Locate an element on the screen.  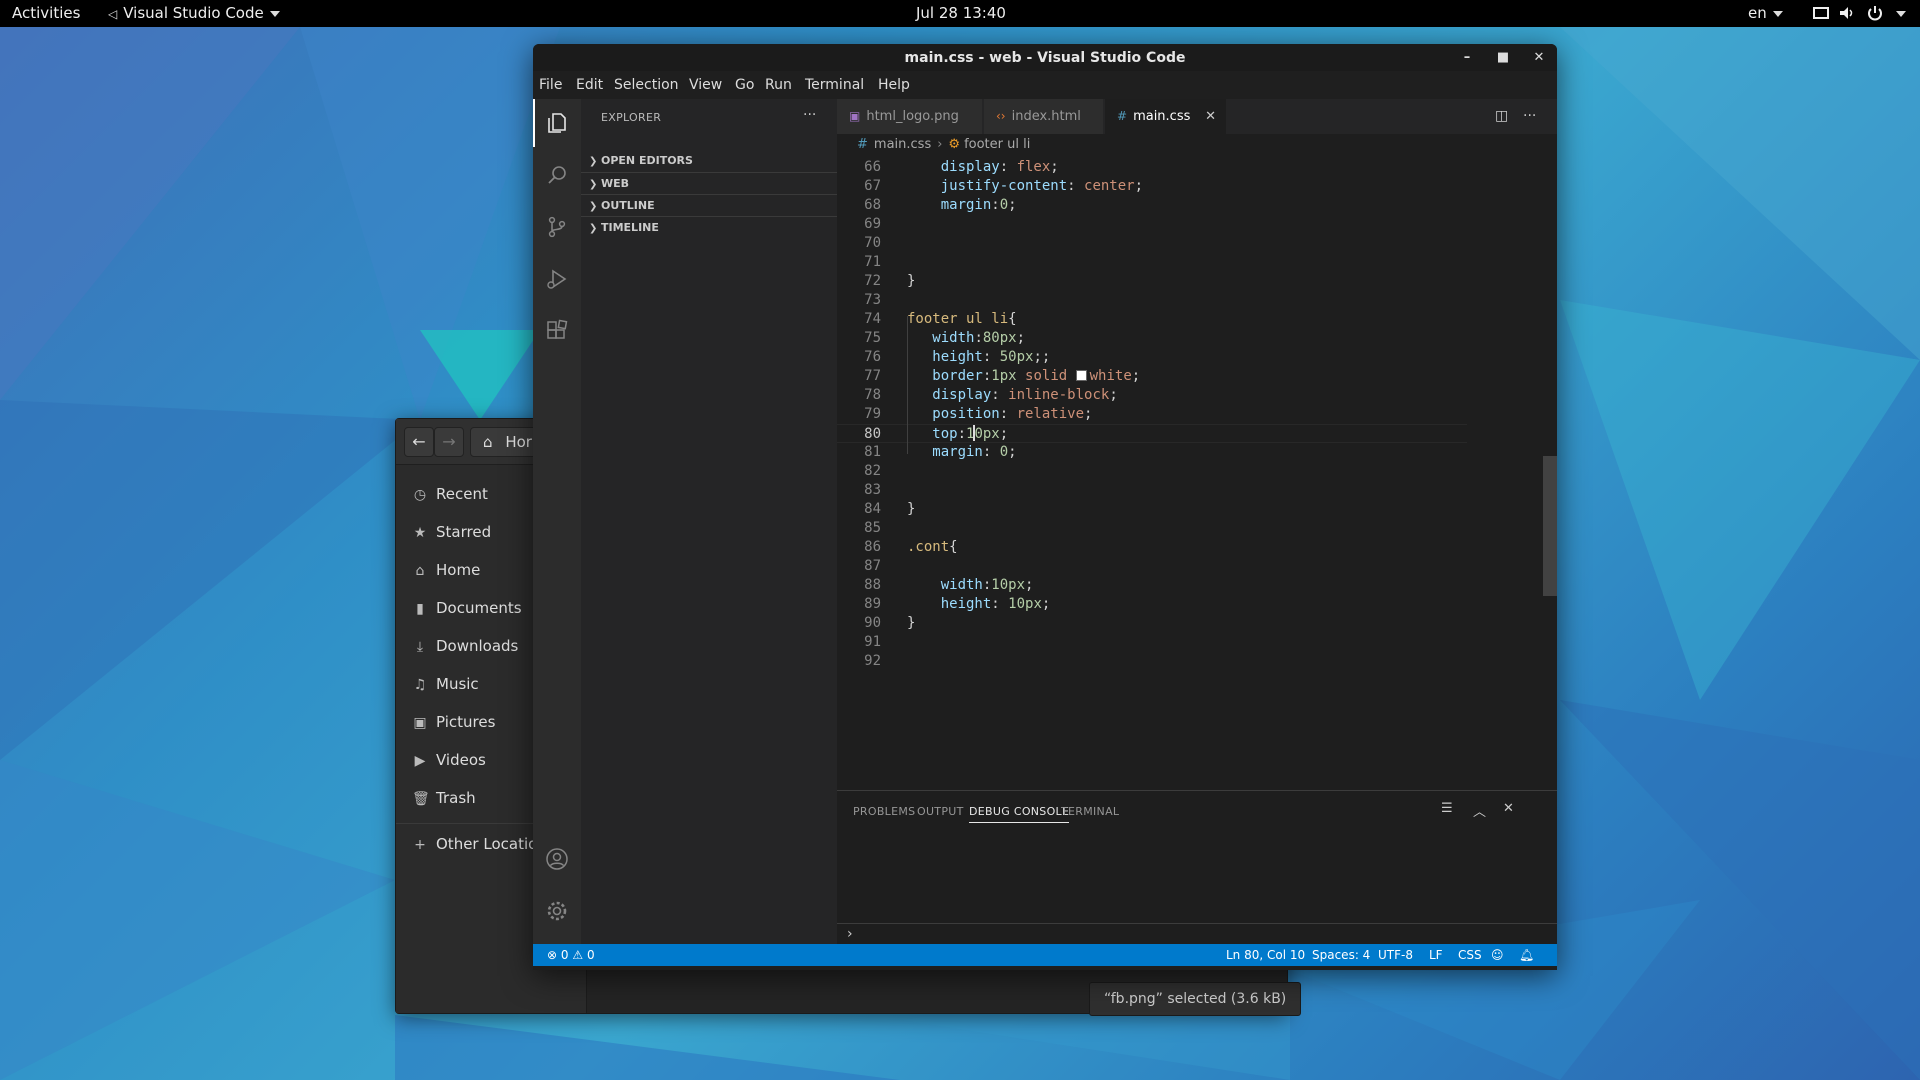
clock: Jul 28 13:40 is located at coordinates (961, 13).